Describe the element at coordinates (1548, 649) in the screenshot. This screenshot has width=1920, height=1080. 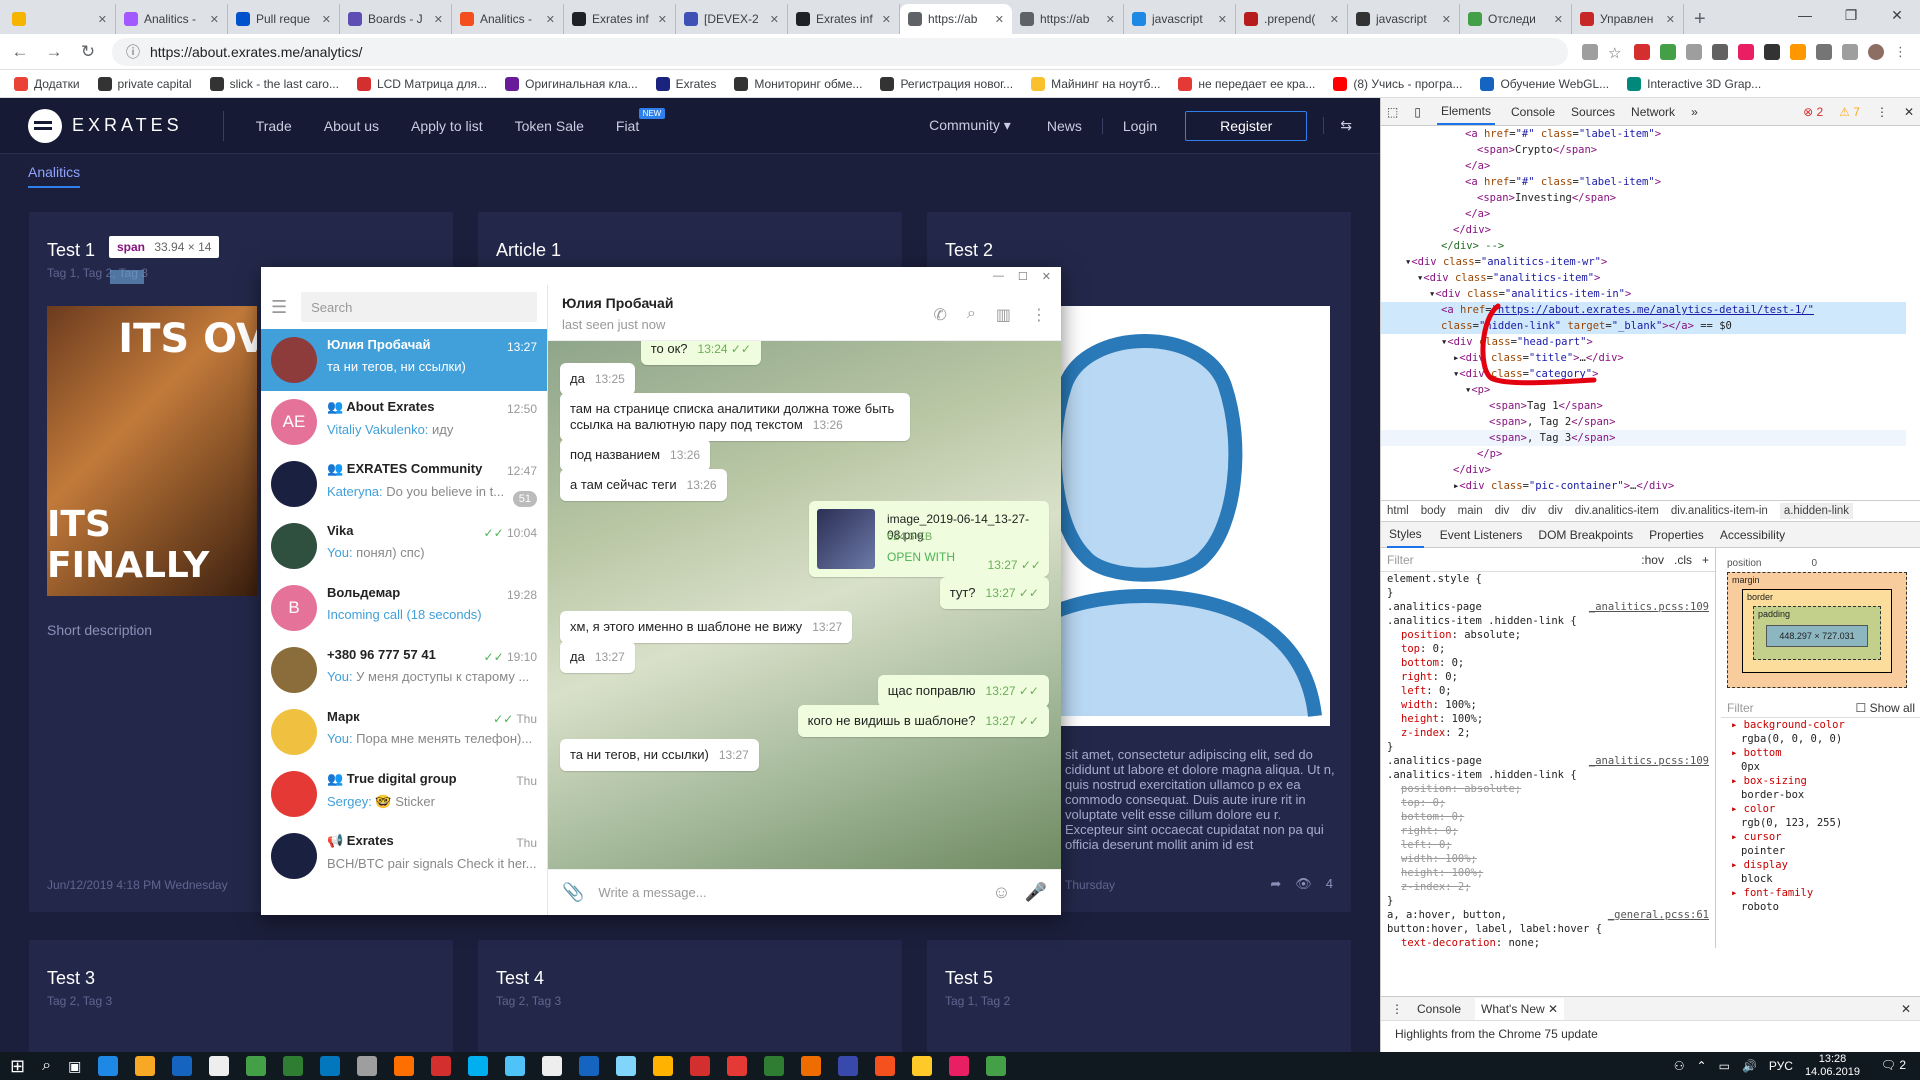
I see `style-property: top: 0;` at that location.